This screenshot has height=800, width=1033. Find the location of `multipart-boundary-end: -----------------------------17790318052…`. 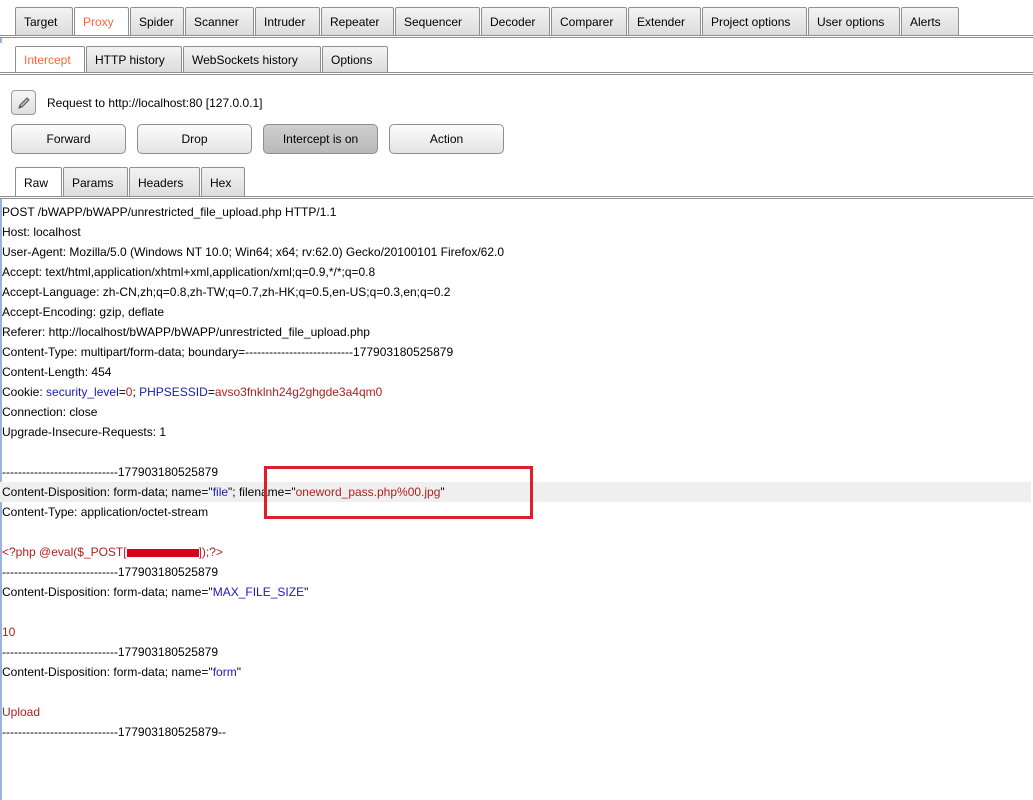

multipart-boundary-end: -----------------------------17790318052… is located at coordinates (114, 732).